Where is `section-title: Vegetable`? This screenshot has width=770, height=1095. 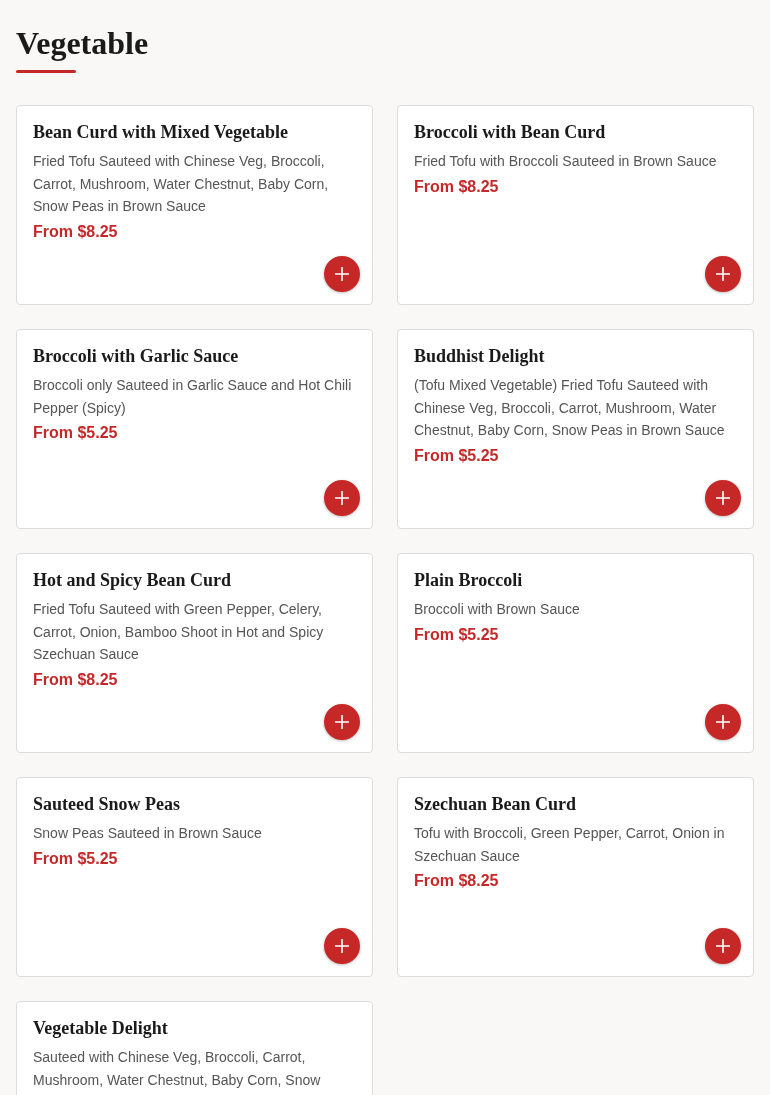 section-title: Vegetable is located at coordinates (82, 43).